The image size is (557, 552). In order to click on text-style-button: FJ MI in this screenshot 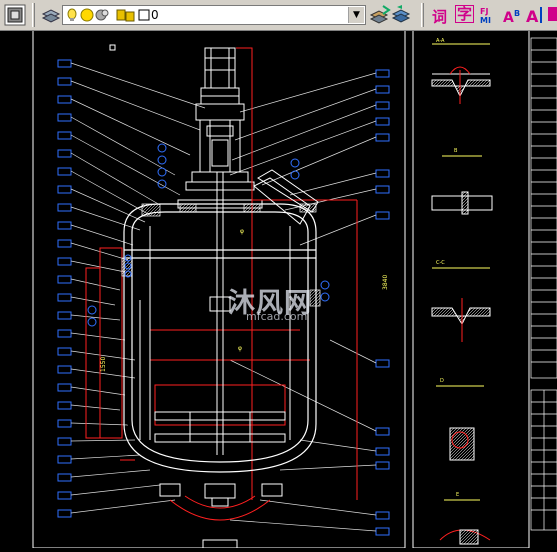, I will do `click(489, 15)`.